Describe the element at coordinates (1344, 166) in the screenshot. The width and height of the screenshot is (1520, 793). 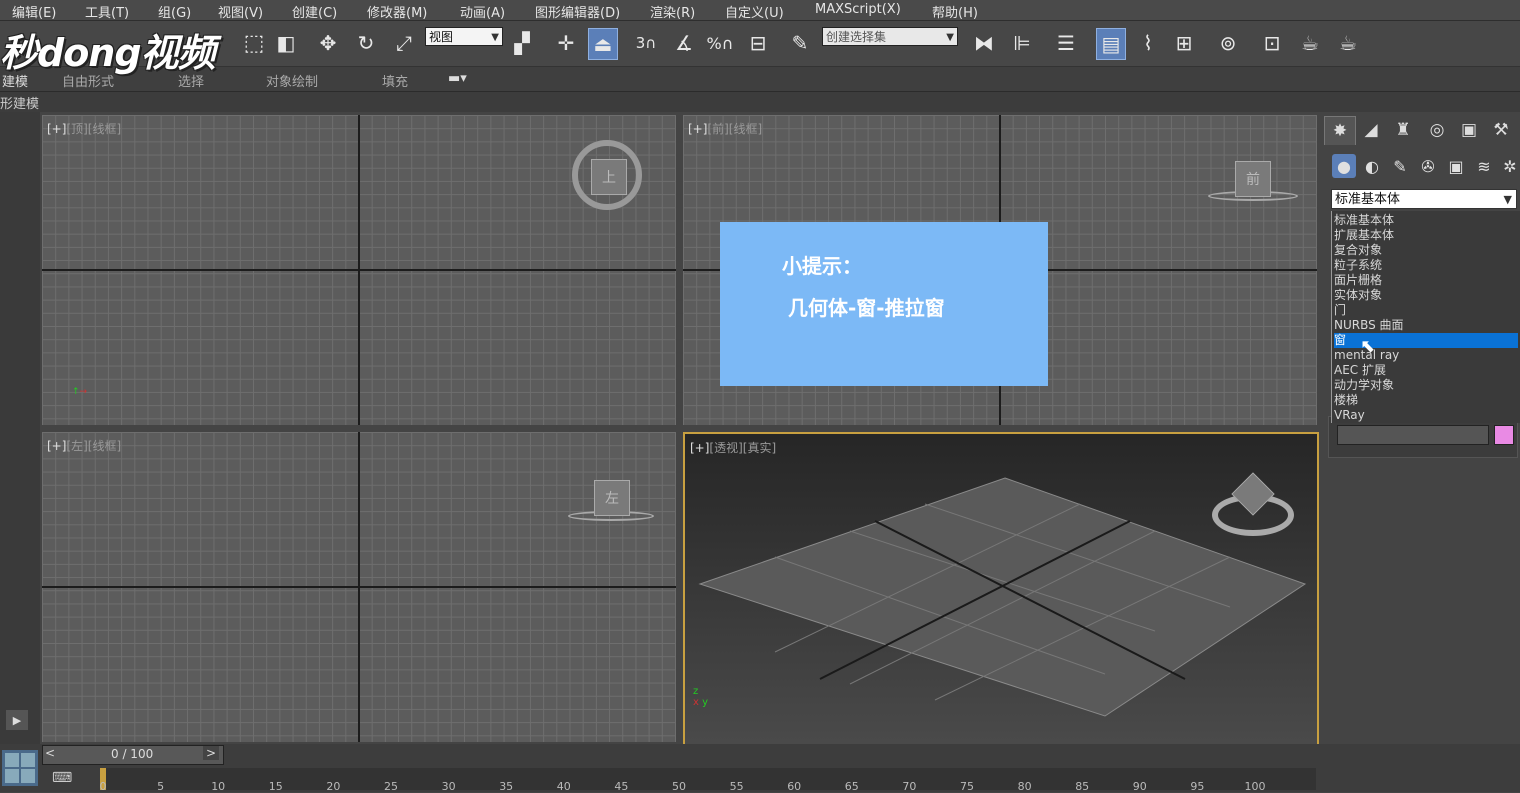
I see `geometry-icon: ●` at that location.